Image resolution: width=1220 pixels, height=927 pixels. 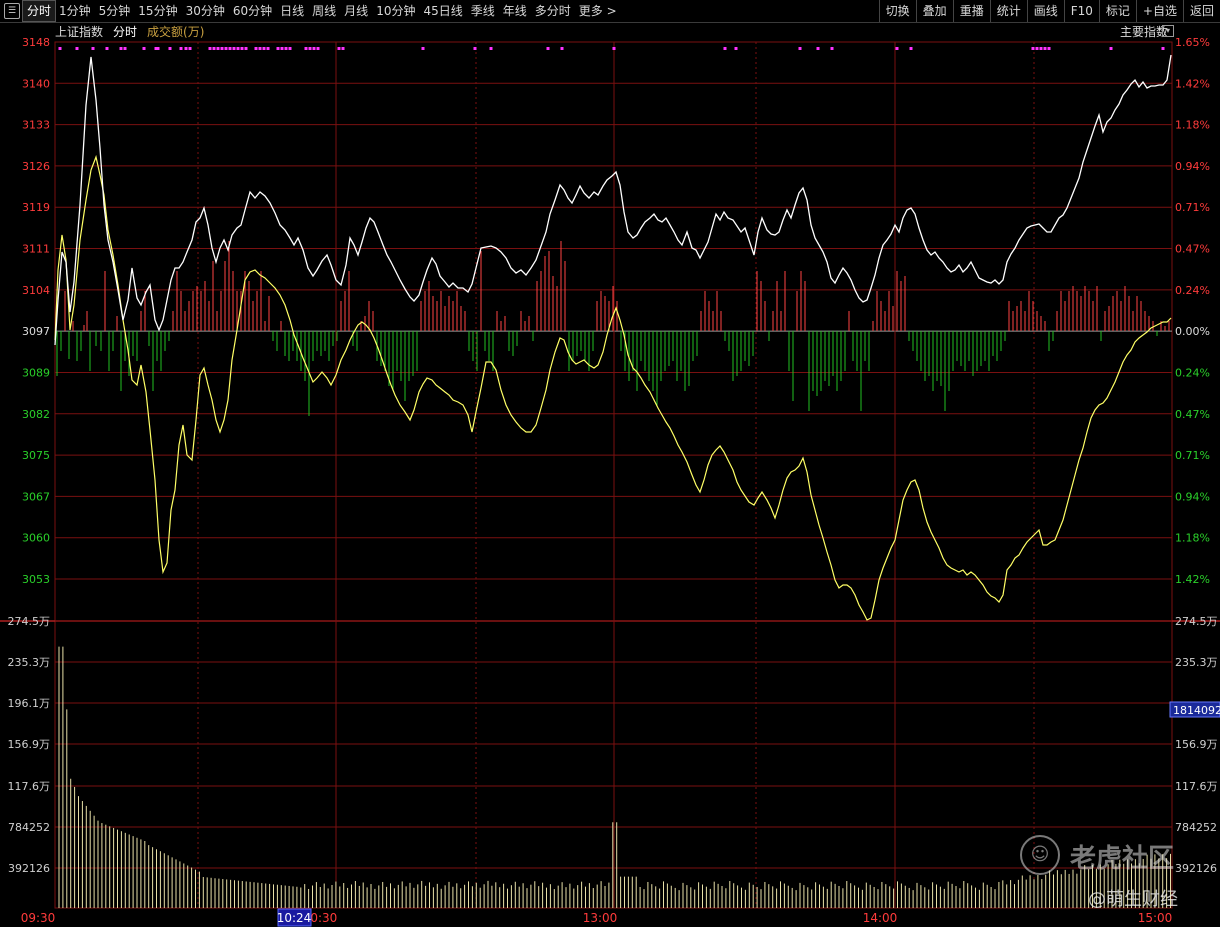 I want to click on current-volume-value: 1814092, so click(x=1196, y=710).